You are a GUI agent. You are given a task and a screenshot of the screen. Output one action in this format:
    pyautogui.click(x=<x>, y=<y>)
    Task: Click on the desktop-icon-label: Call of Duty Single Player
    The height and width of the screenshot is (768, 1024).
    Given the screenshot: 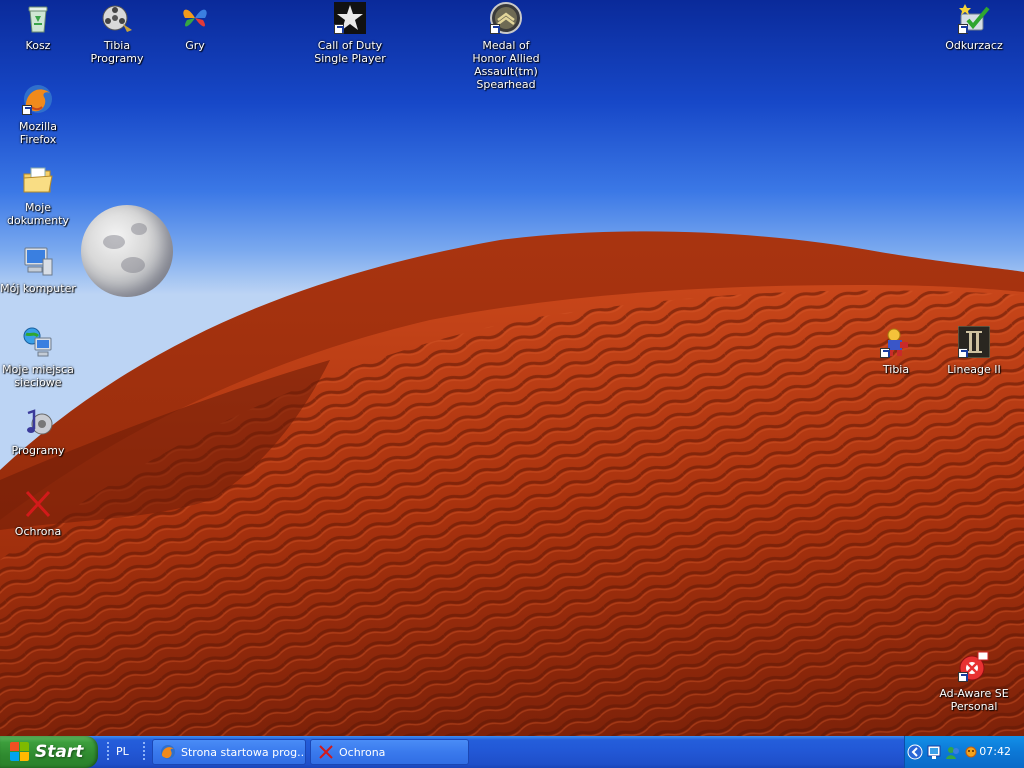 What is the action you would take?
    pyautogui.click(x=350, y=52)
    